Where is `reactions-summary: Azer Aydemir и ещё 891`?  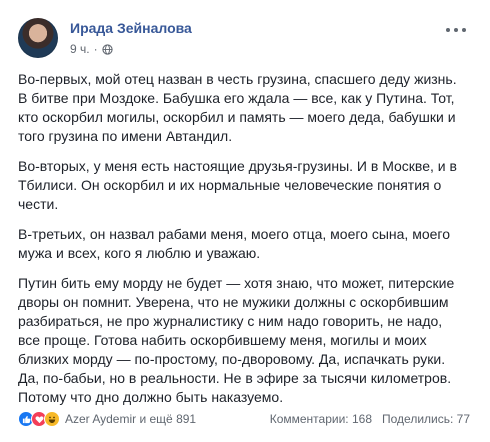 reactions-summary: Azer Aydemir и ещё 891 is located at coordinates (107, 419).